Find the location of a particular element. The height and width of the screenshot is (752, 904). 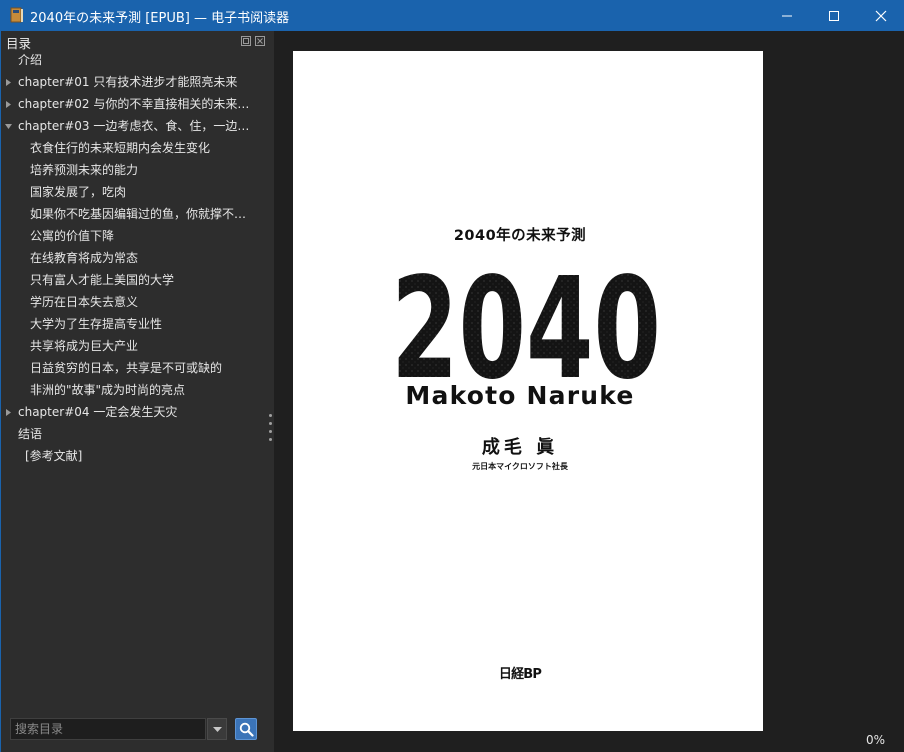

float-panel-button is located at coordinates (246, 40).